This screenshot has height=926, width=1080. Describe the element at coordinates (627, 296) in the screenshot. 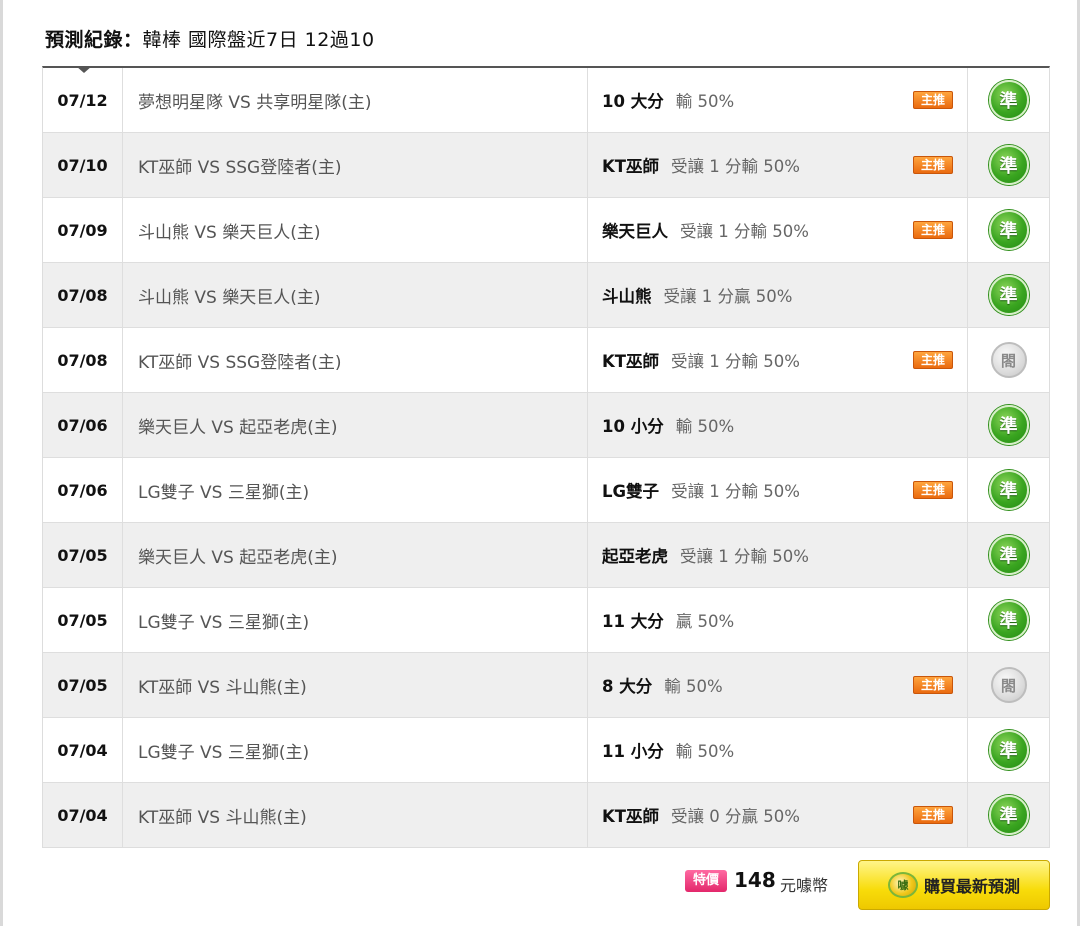

I see `pick-main: 斗山熊` at that location.